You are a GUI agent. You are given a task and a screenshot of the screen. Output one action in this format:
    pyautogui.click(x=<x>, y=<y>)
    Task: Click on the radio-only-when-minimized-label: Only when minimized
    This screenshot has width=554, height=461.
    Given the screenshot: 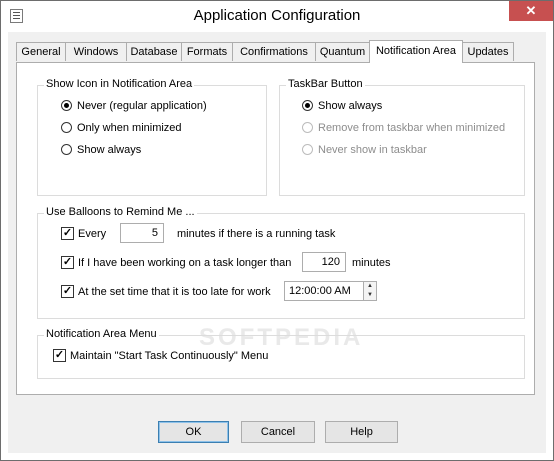 What is the action you would take?
    pyautogui.click(x=129, y=128)
    